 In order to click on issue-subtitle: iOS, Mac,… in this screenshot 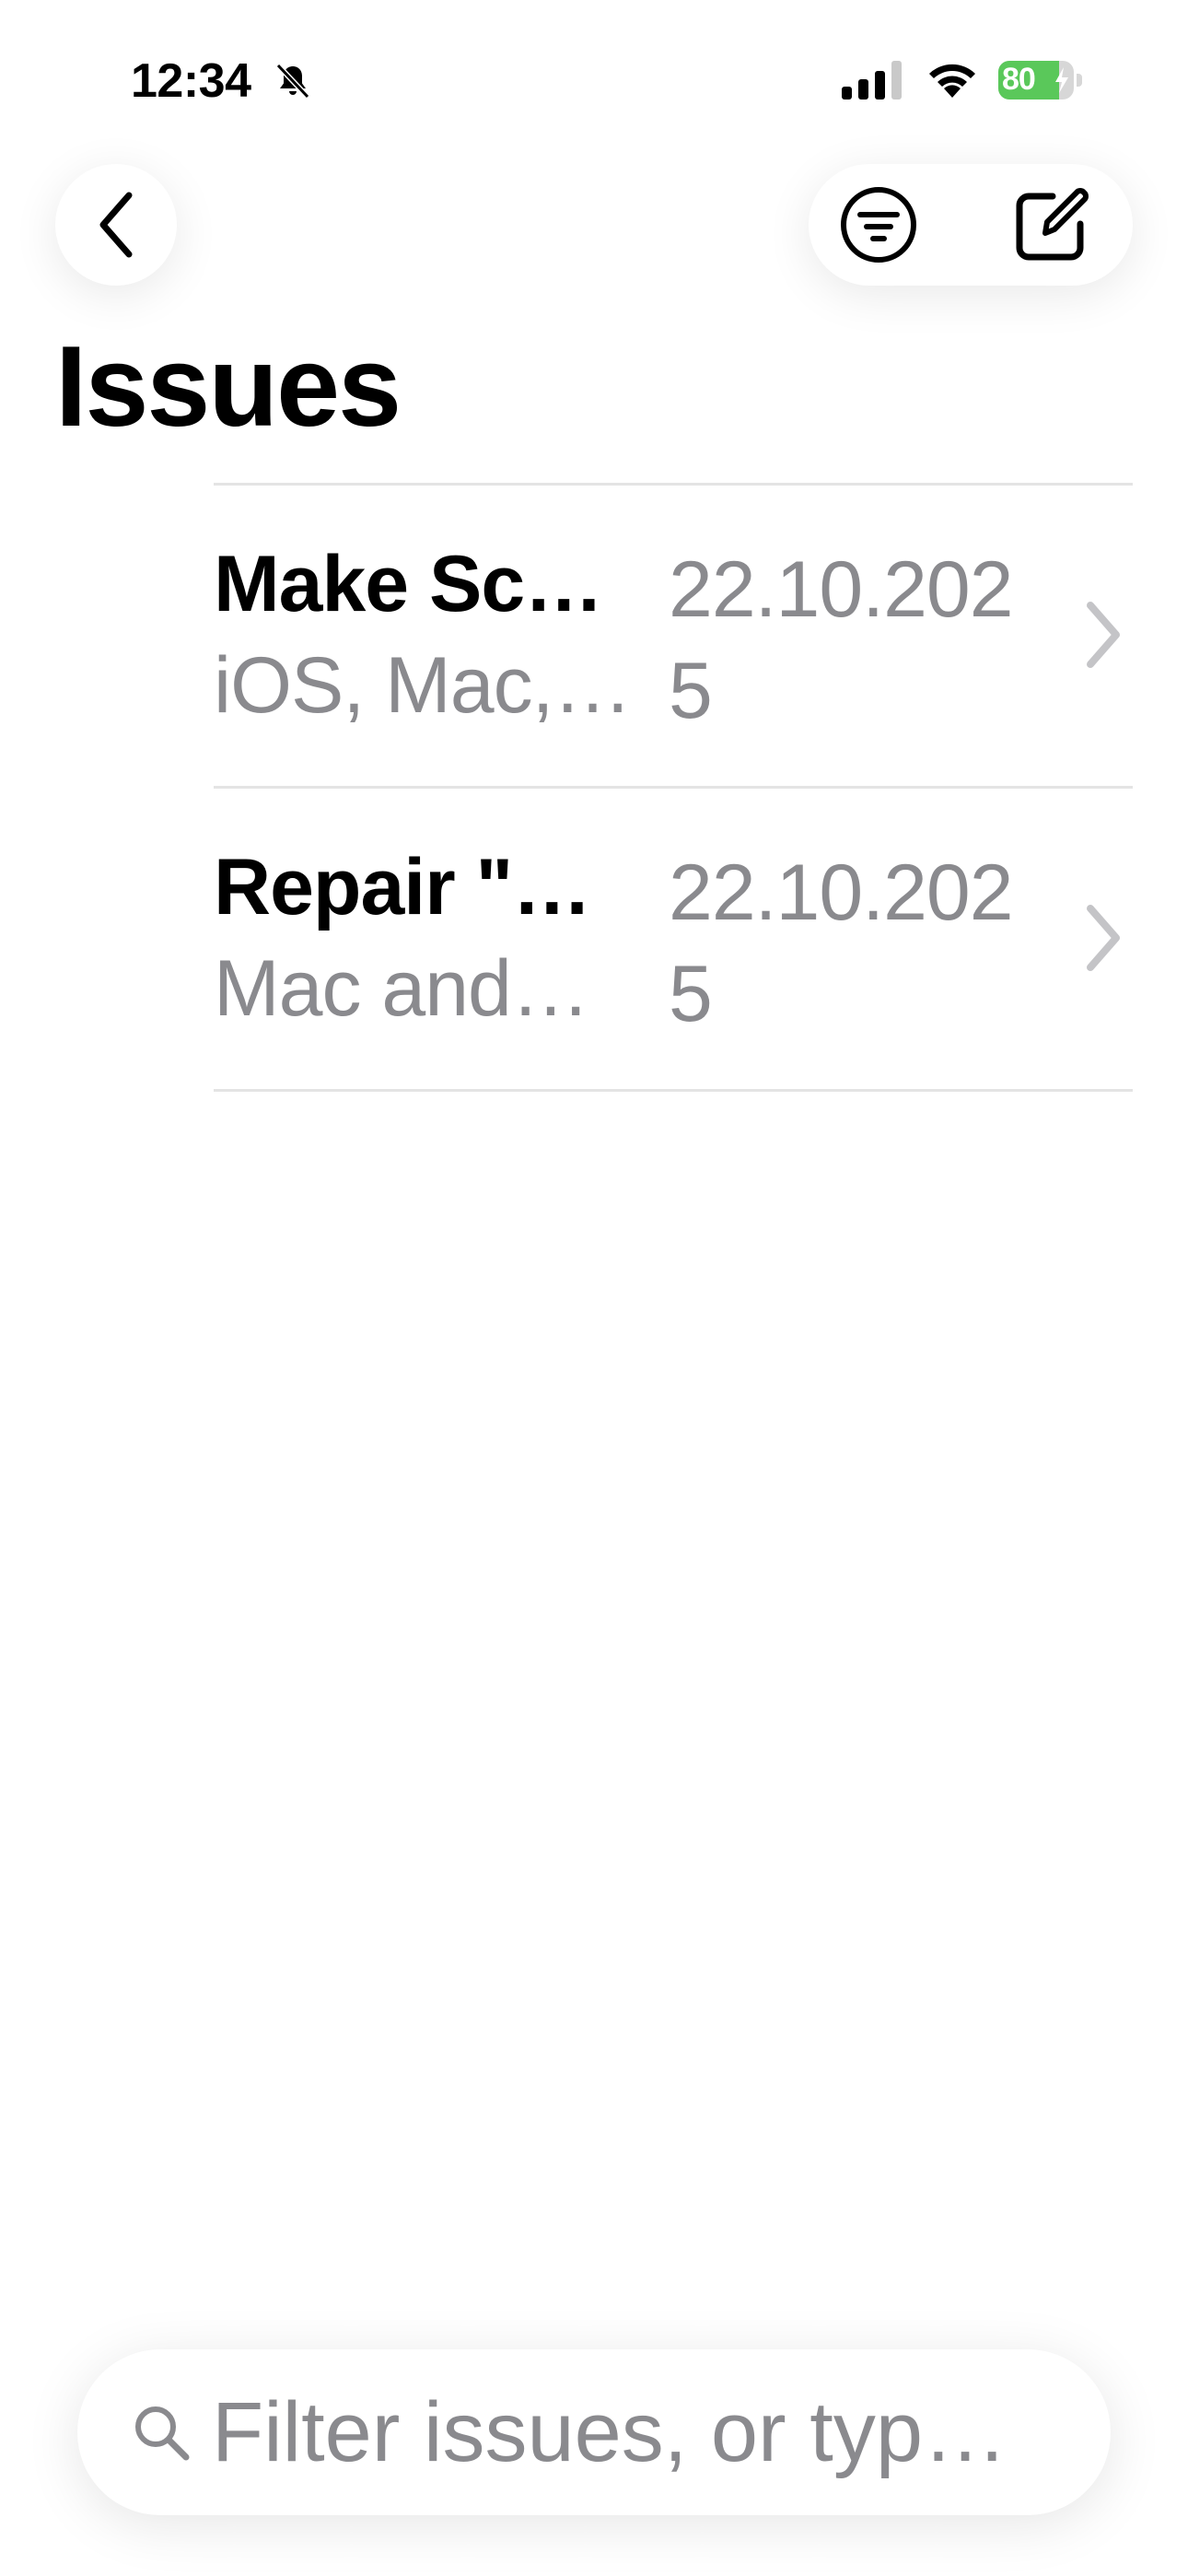, I will do `click(423, 685)`.